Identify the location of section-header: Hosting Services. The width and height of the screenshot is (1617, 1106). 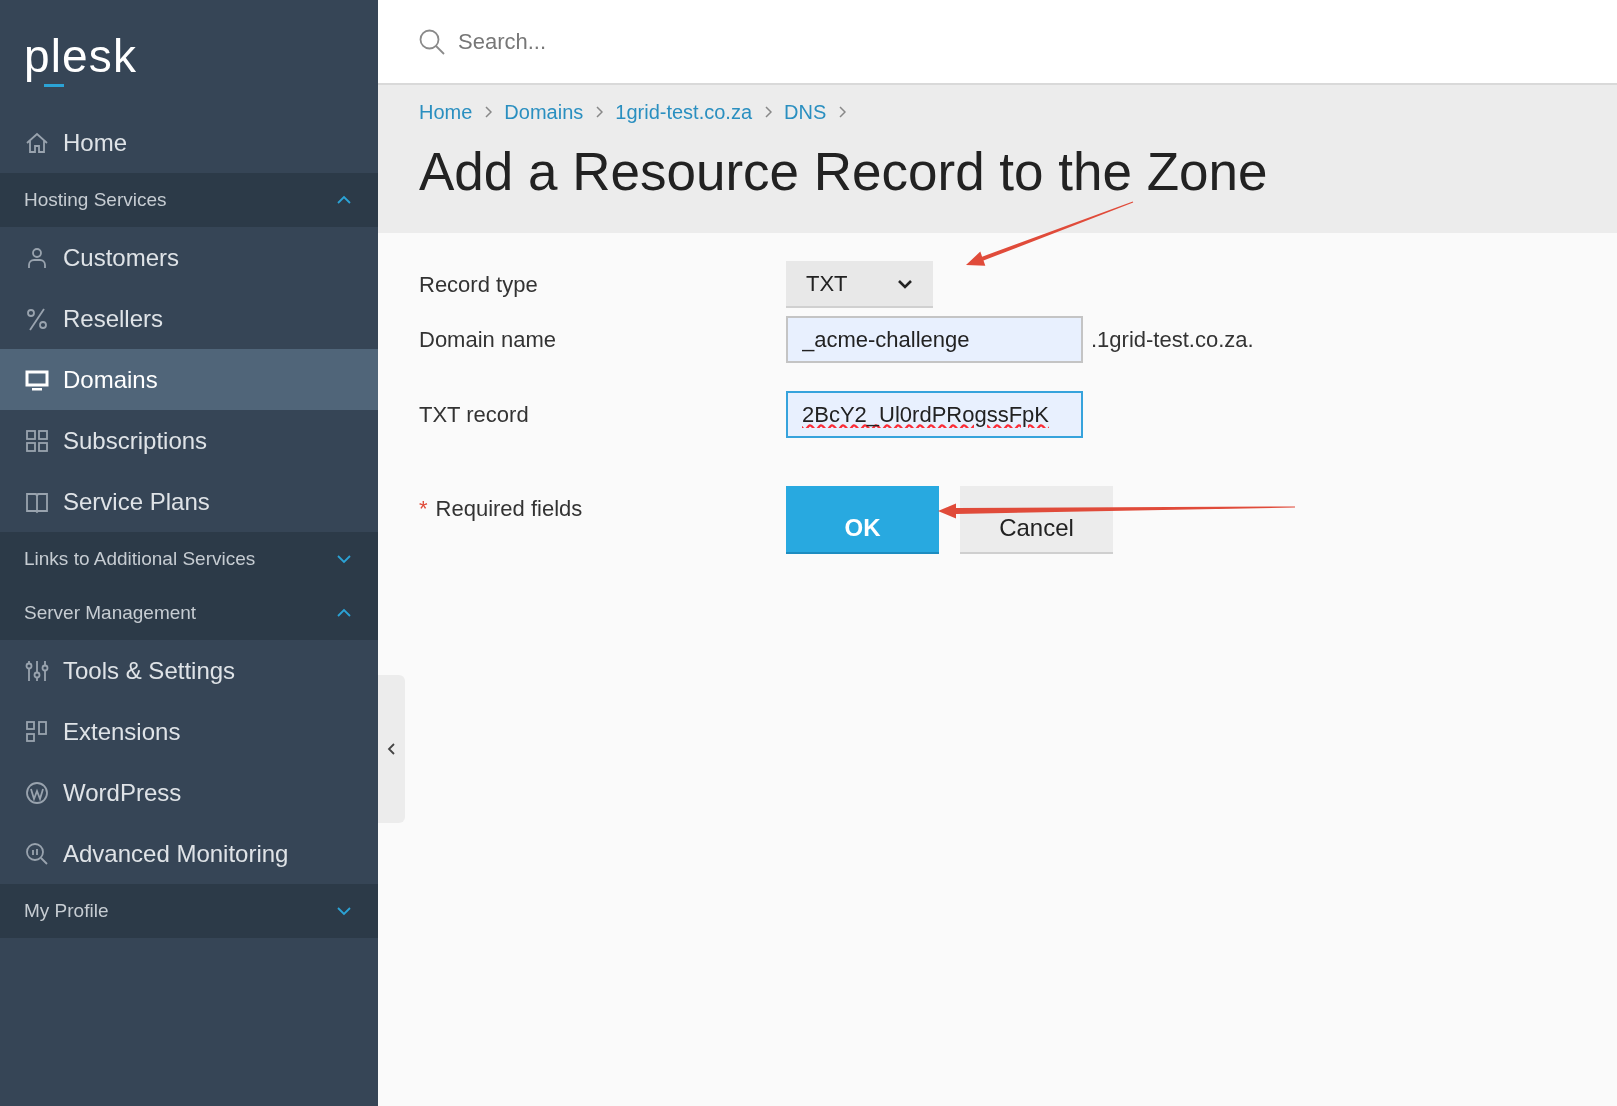
(189, 200).